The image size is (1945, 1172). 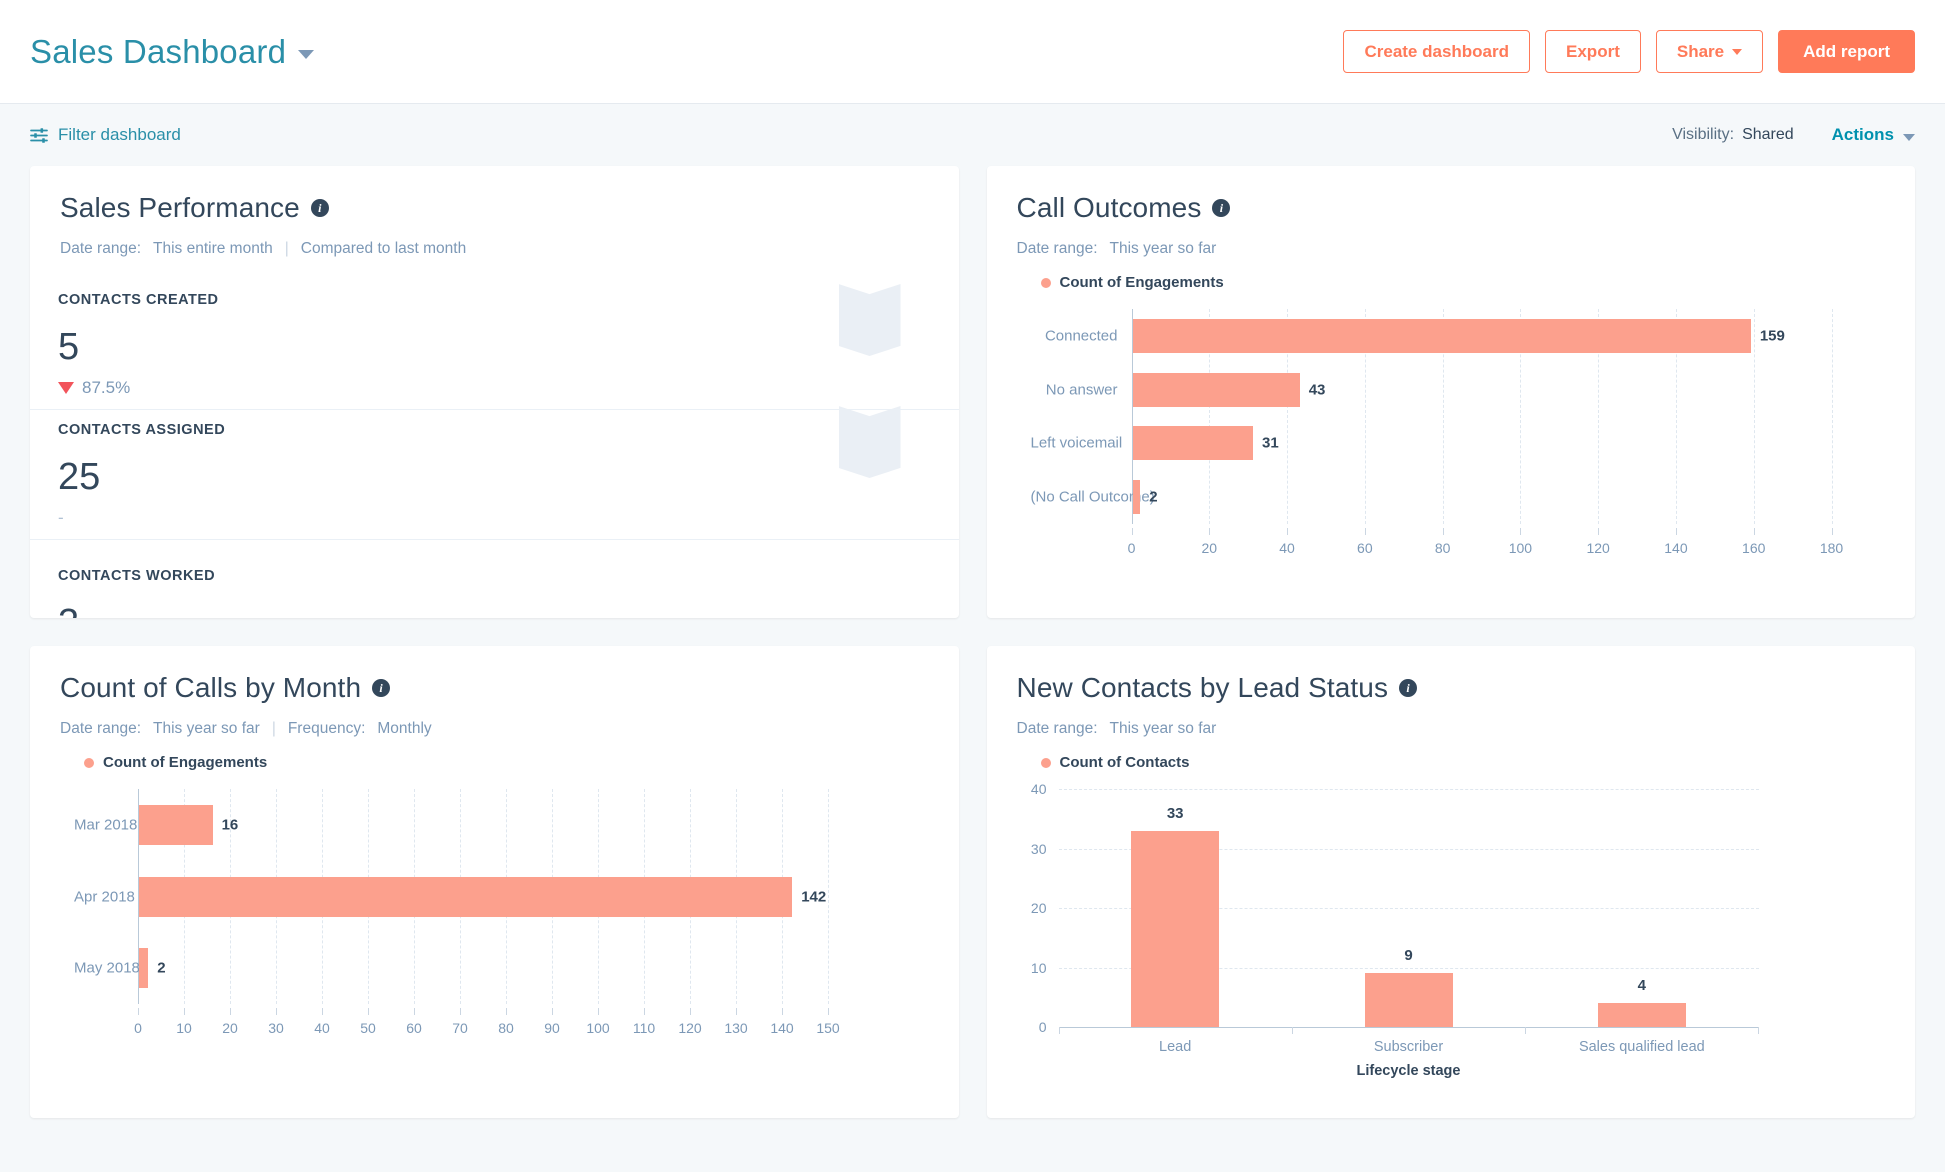 I want to click on x-tick-label: 60, so click(x=414, y=1028).